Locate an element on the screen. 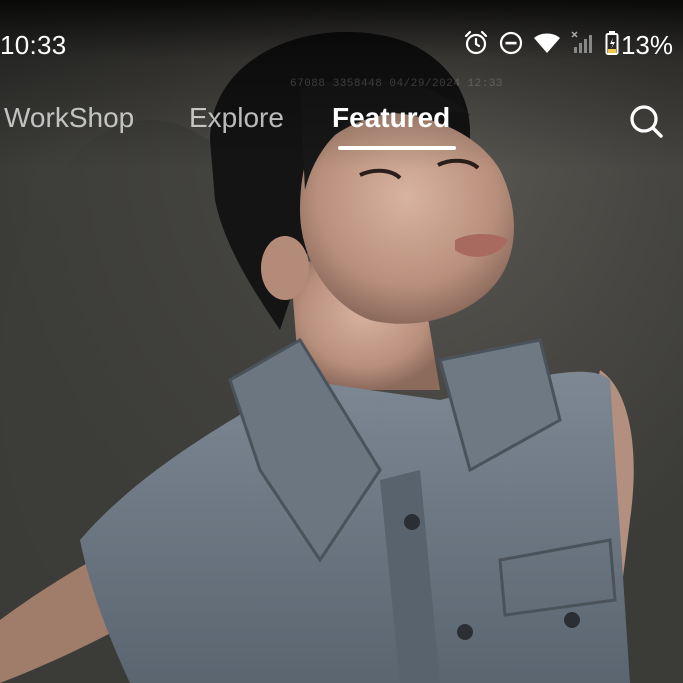 This screenshot has height=683, width=683. battery-percent: 13% is located at coordinates (646, 44).